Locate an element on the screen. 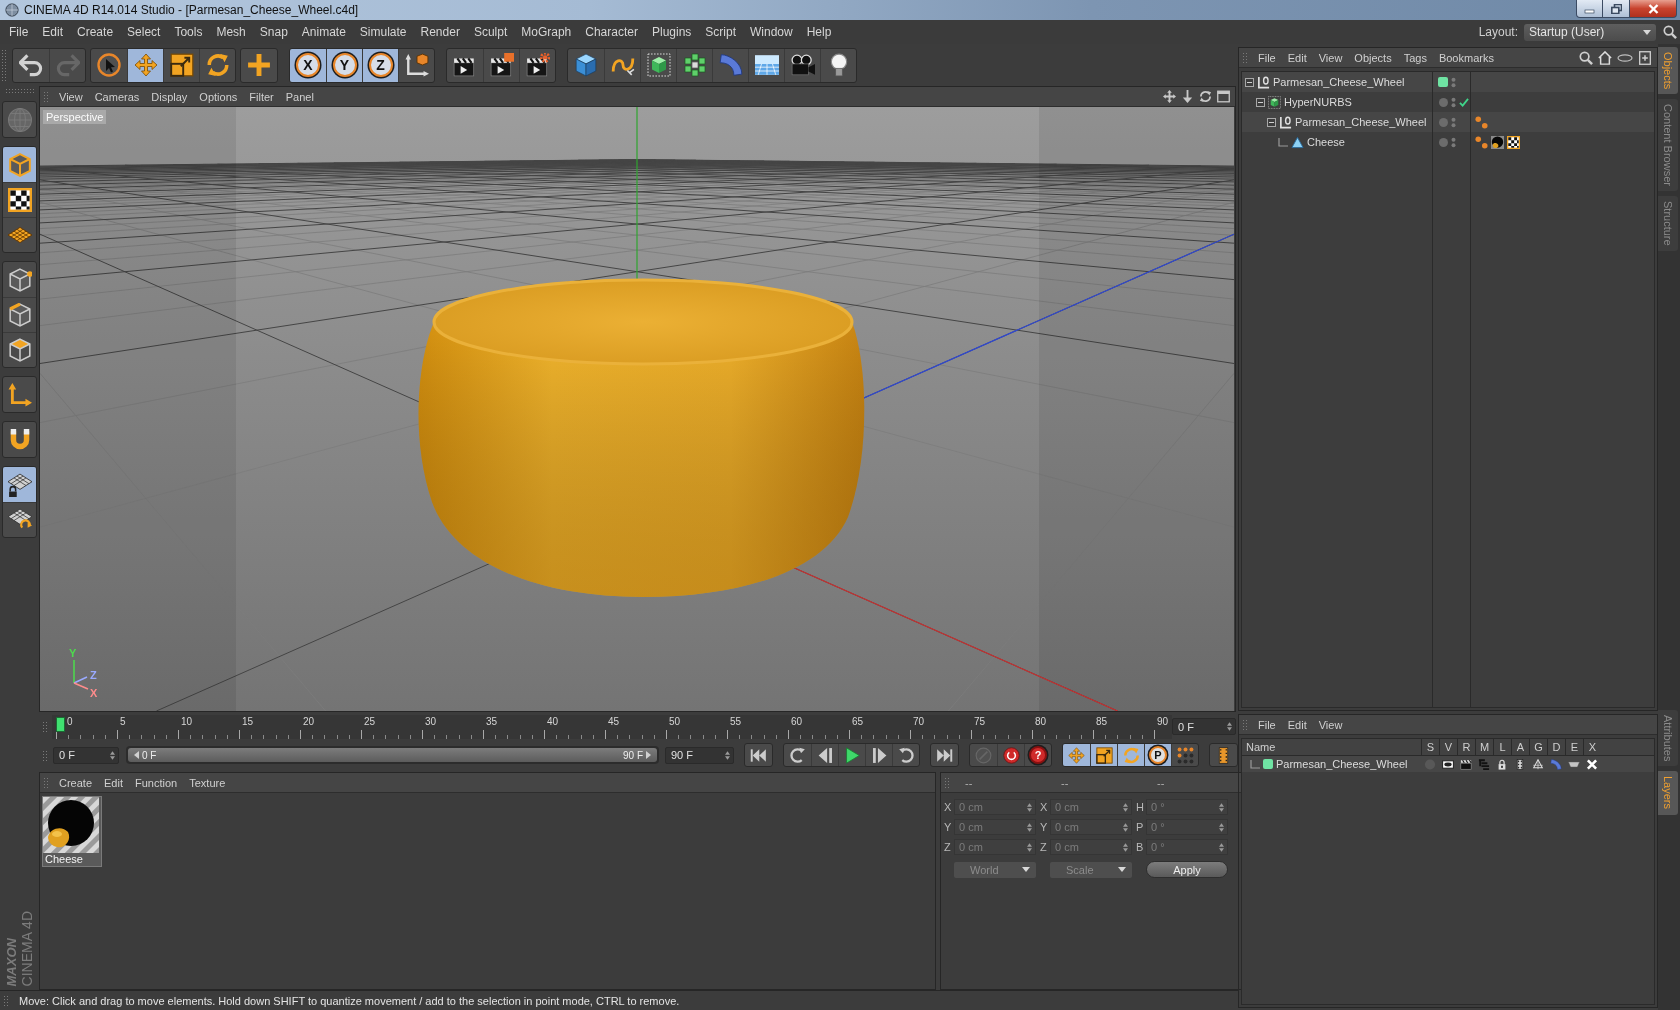 This screenshot has width=1680, height=1010. layer-name: Parmesan_Cheese_Wheel is located at coordinates (1342, 764).